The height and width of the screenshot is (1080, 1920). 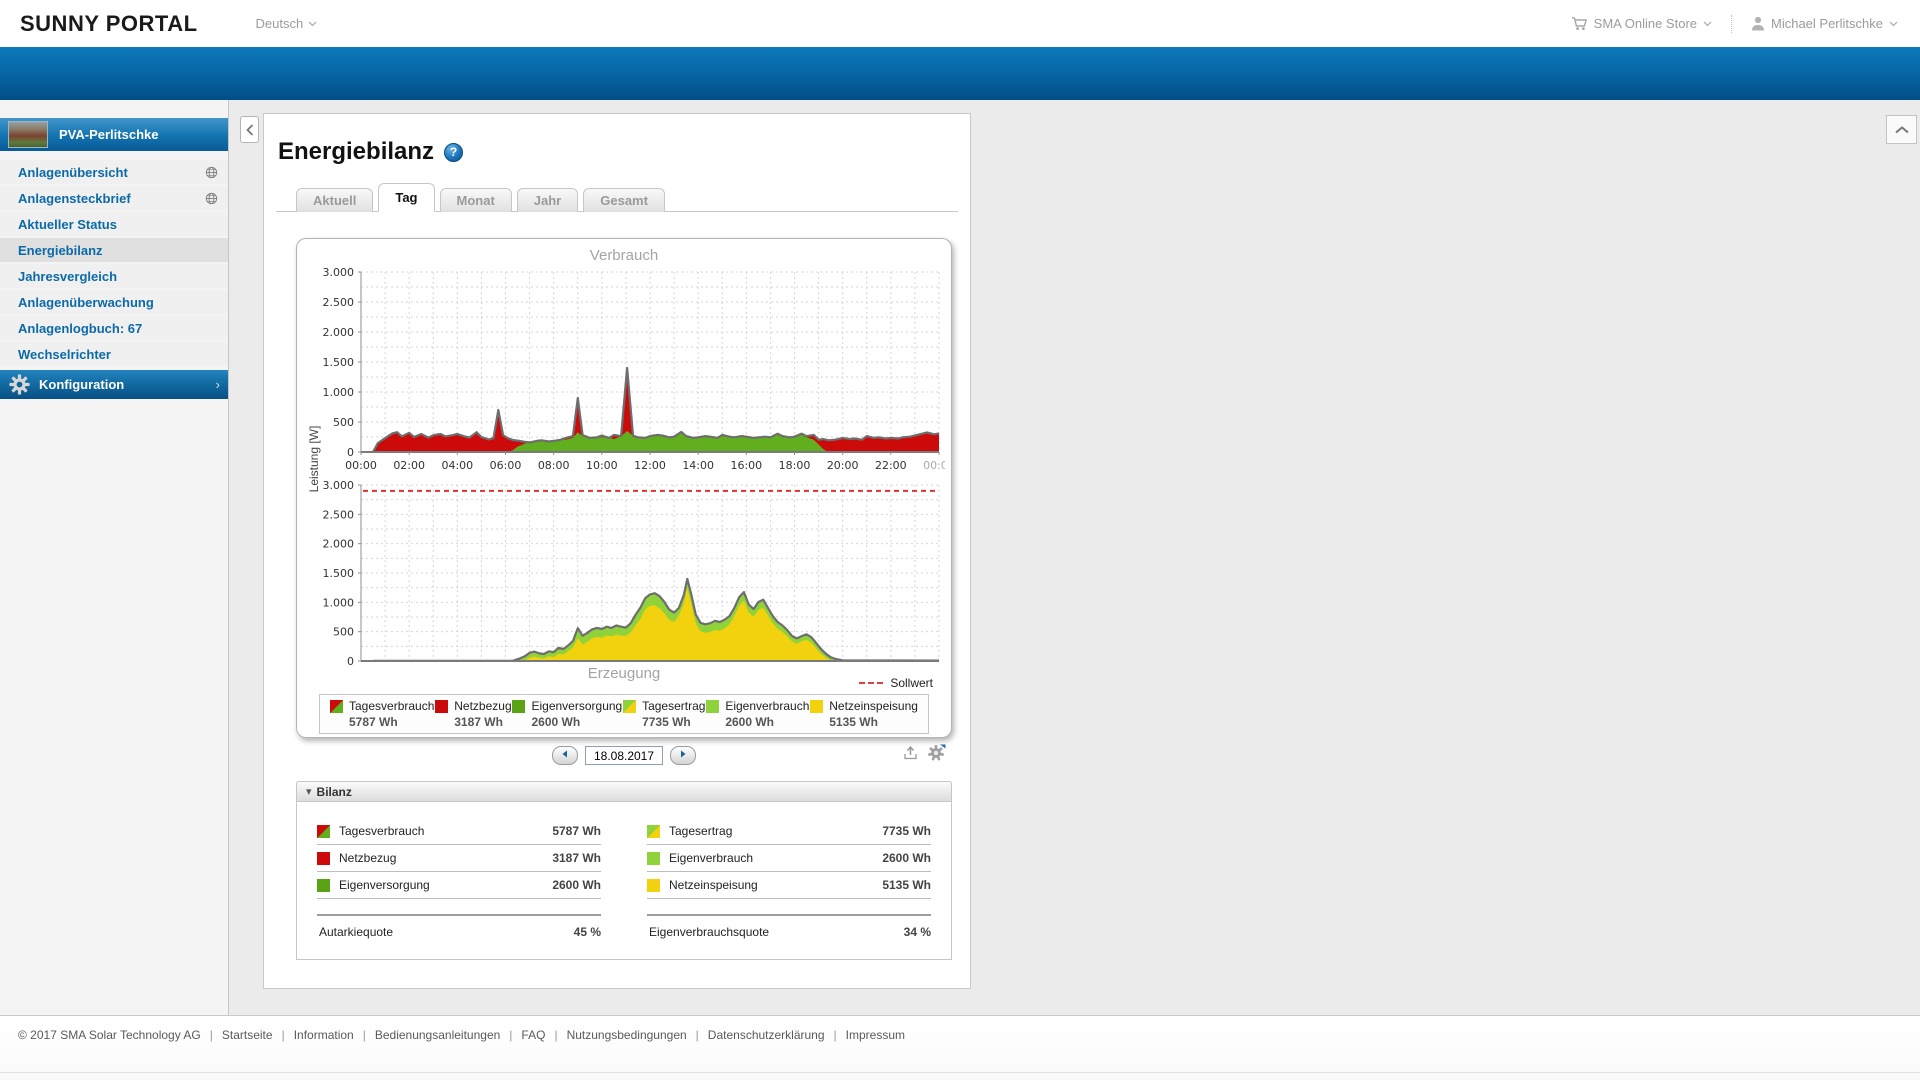 I want to click on store-menu: SMA Online Store, so click(x=1641, y=23).